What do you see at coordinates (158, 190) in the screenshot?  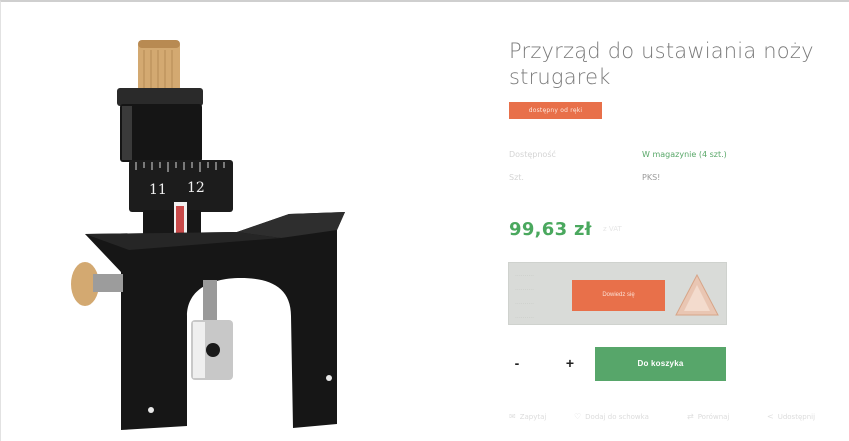 I see `svg-text: 11` at bounding box center [158, 190].